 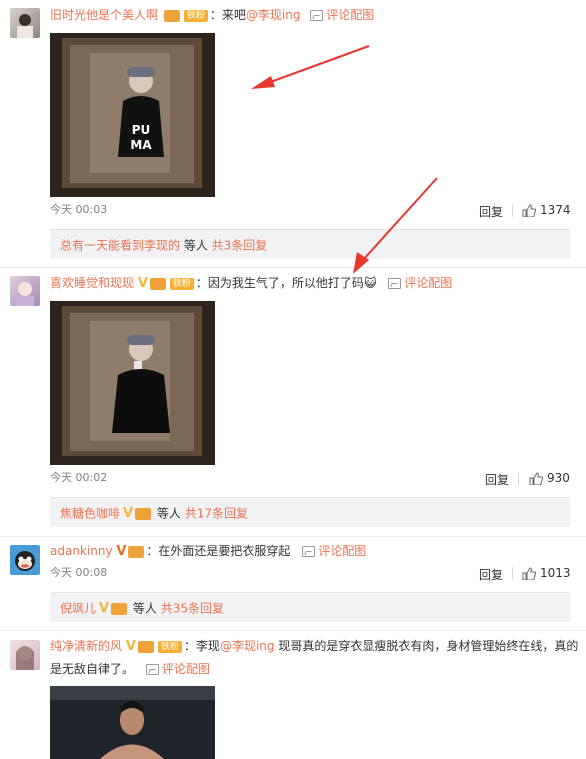 I want to click on comment-header-line2: 是无敌自律了。 评论配图, so click(x=130, y=669).